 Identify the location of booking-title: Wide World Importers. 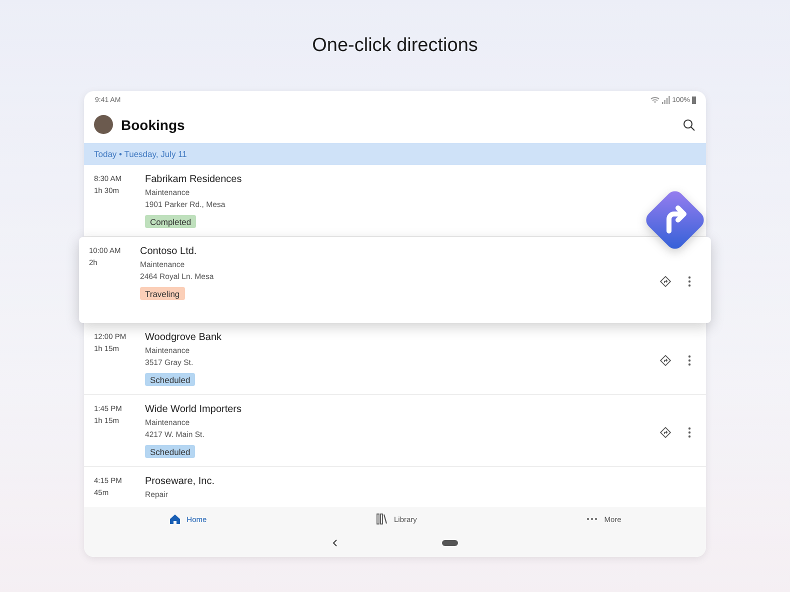
(193, 409).